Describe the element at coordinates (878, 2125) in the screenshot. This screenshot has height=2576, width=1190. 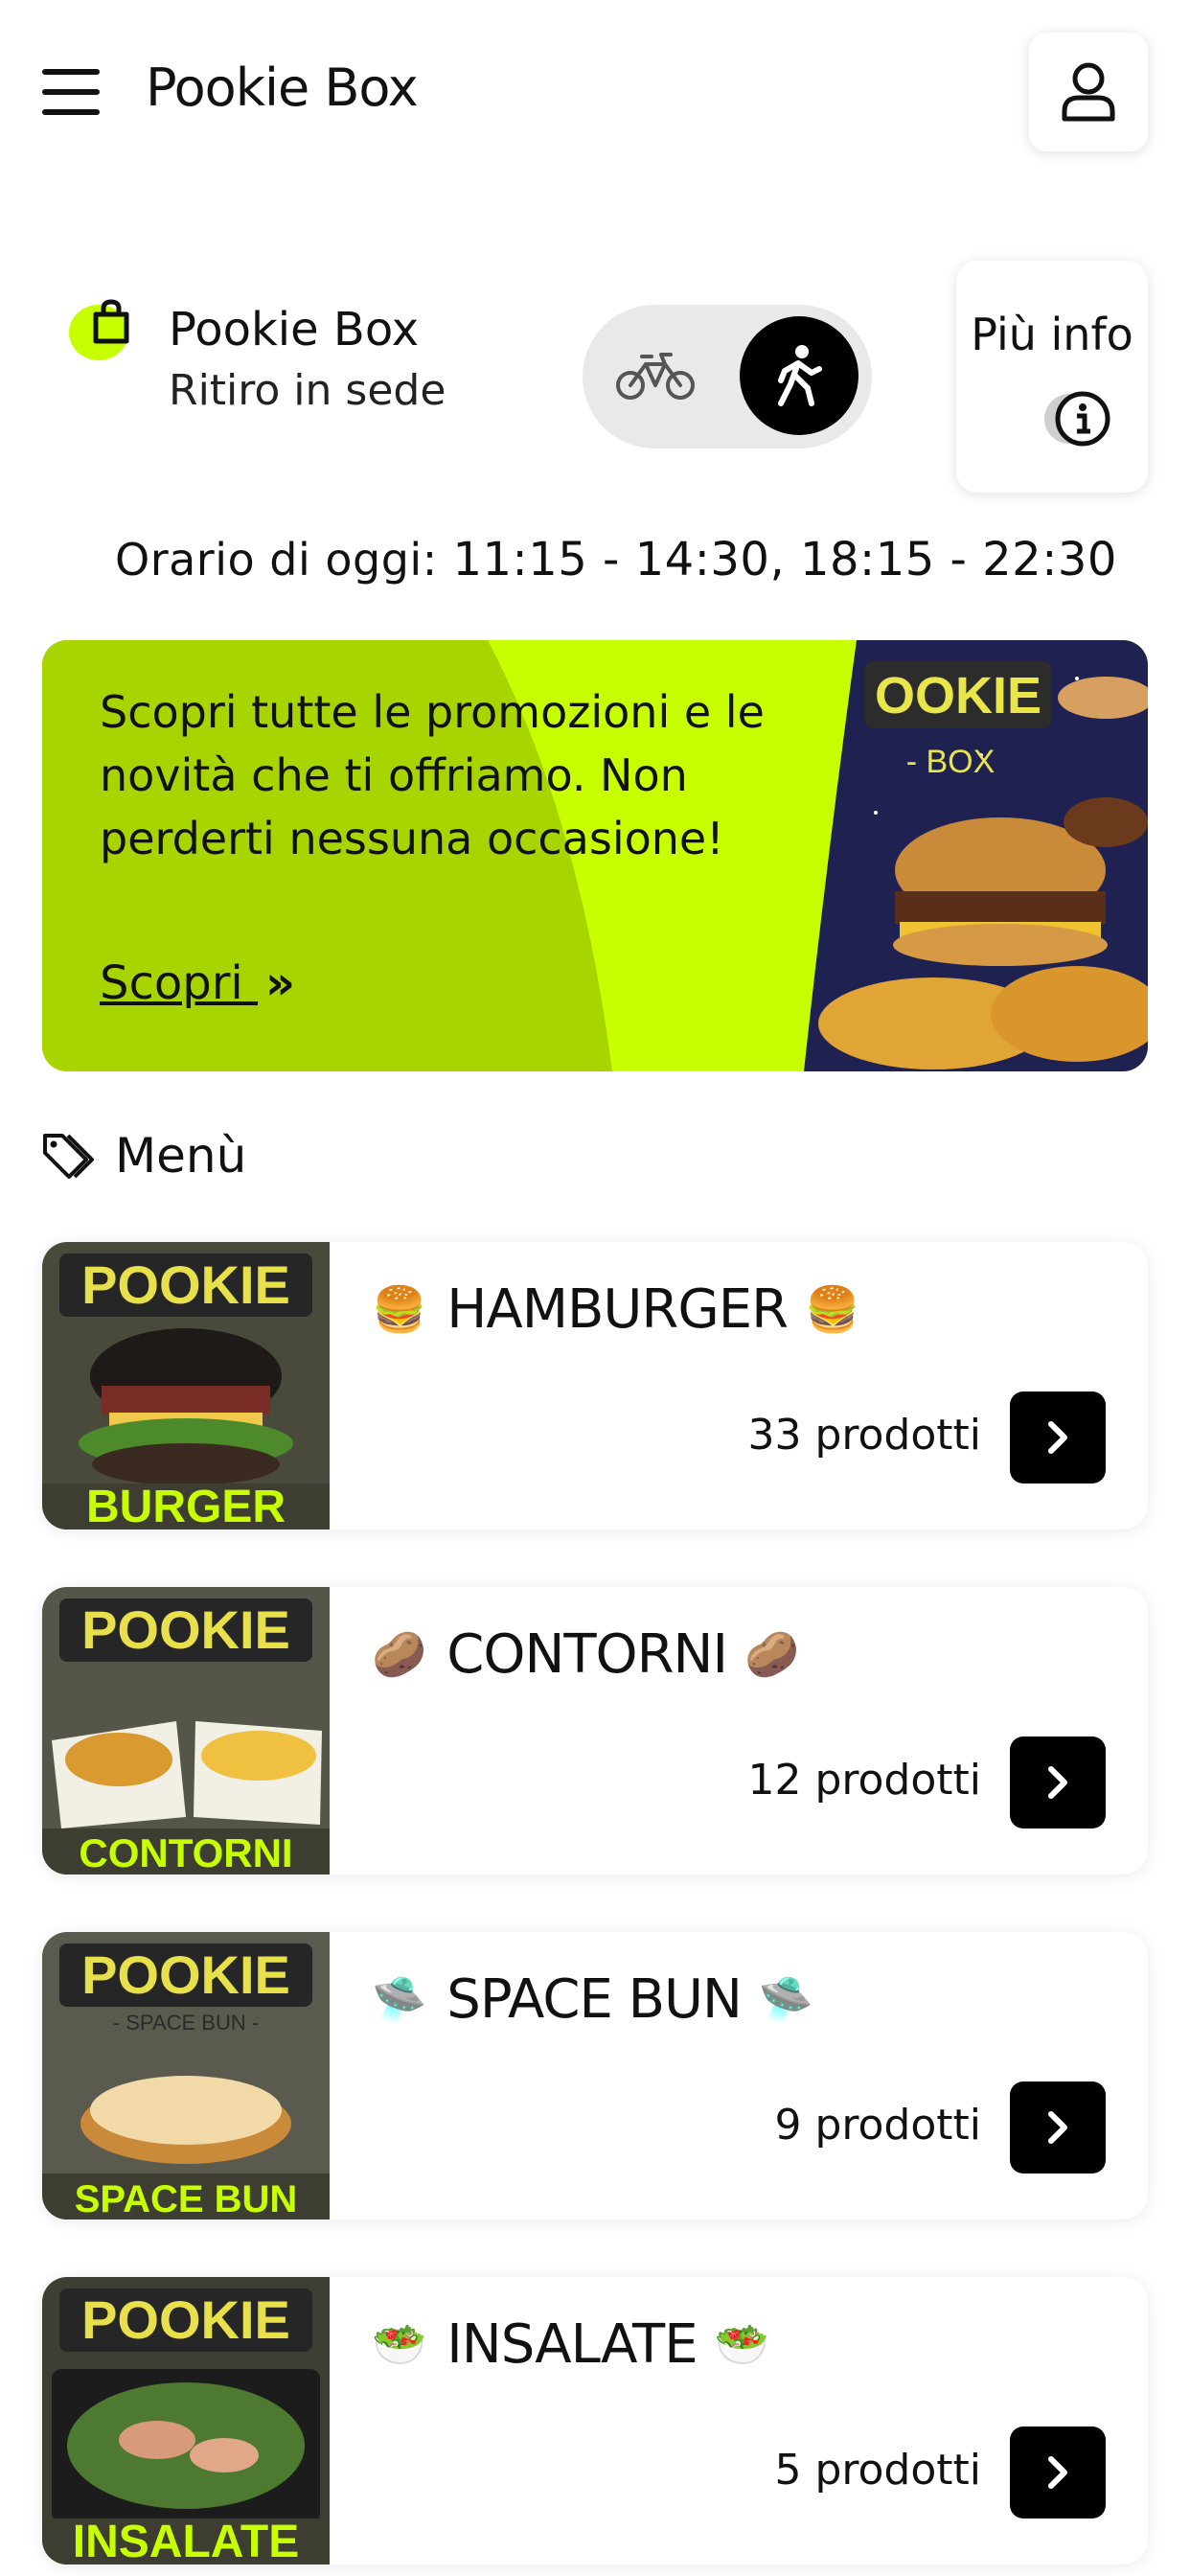
I see `category-product-count: 9 prodotti` at that location.